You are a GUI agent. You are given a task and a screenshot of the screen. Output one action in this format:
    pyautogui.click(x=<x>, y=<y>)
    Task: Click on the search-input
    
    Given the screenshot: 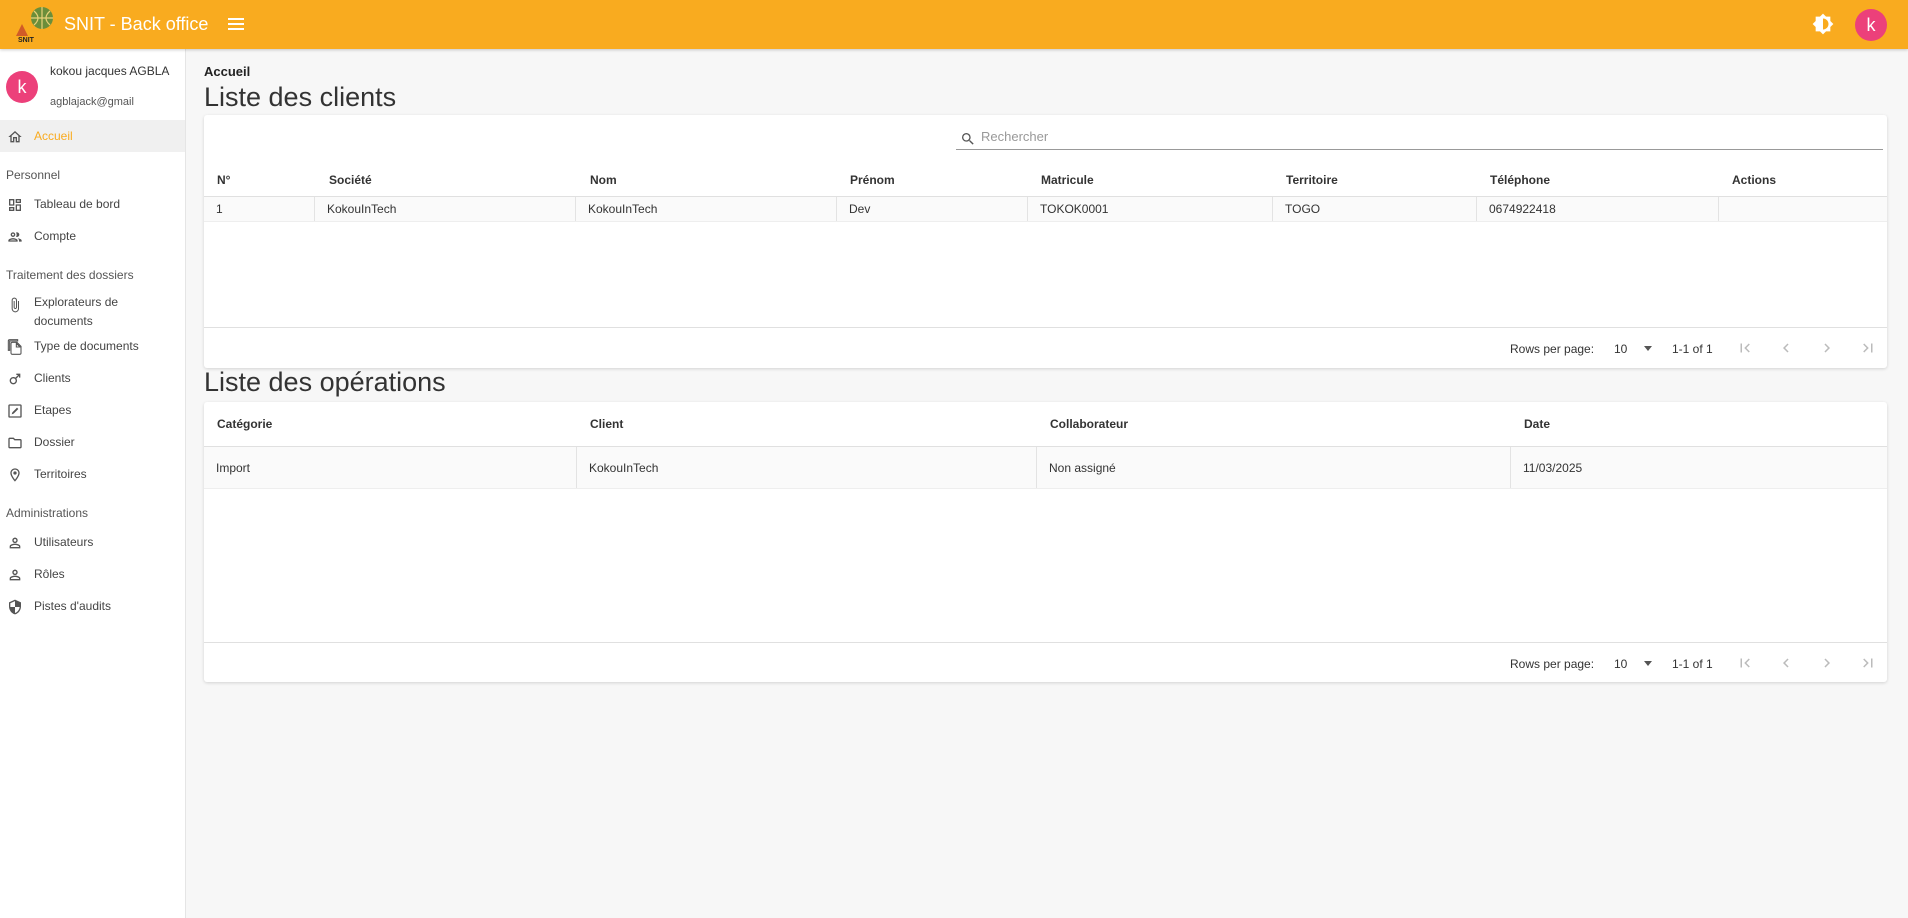 What is the action you would take?
    pyautogui.click(x=1421, y=136)
    